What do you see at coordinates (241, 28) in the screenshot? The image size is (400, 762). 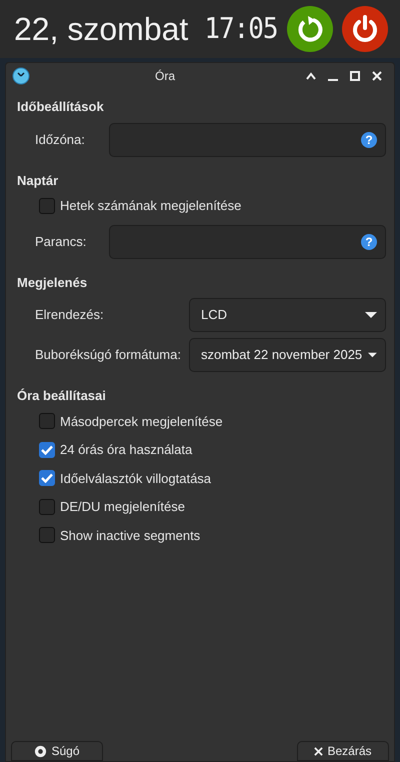 I see `clock-time: 17:05` at bounding box center [241, 28].